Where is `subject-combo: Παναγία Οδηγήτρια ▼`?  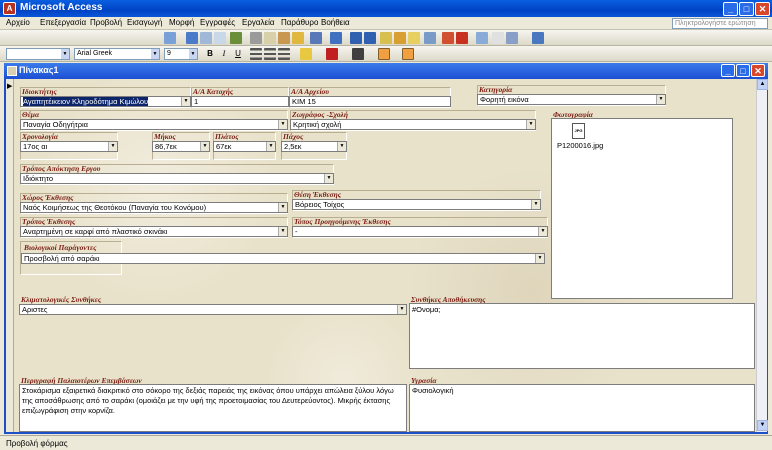 subject-combo: Παναγία Οδηγήτρια ▼ is located at coordinates (154, 124).